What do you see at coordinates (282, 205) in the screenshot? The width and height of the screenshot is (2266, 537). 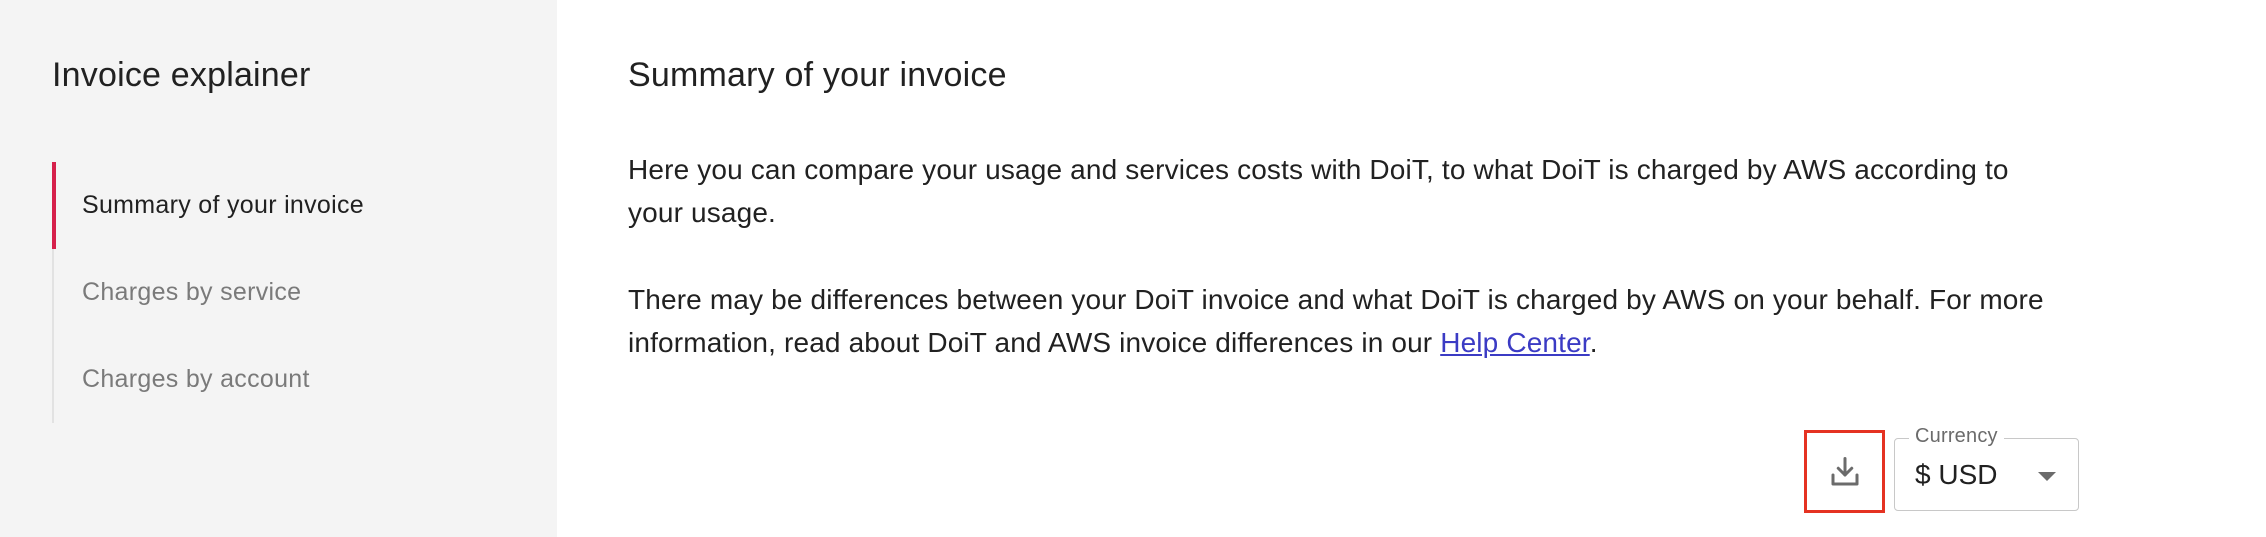 I see `sidebar-item-summary-of-your-invoice: Summary of your invoice` at bounding box center [282, 205].